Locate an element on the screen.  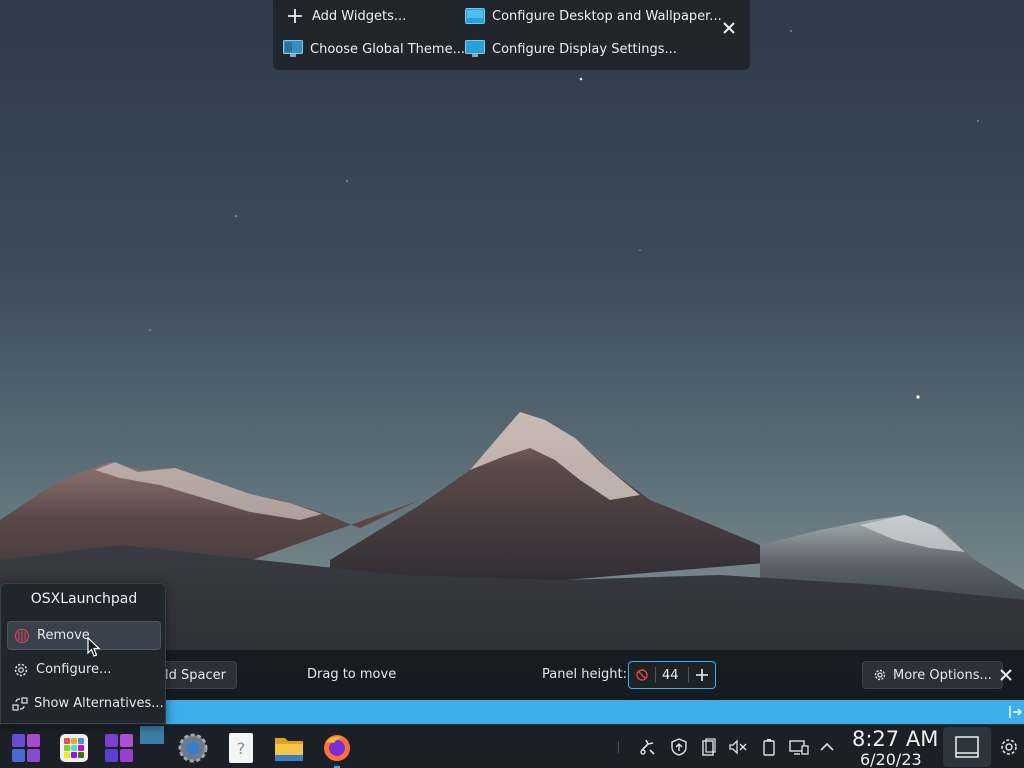
network-wired-icon is located at coordinates (799, 747).